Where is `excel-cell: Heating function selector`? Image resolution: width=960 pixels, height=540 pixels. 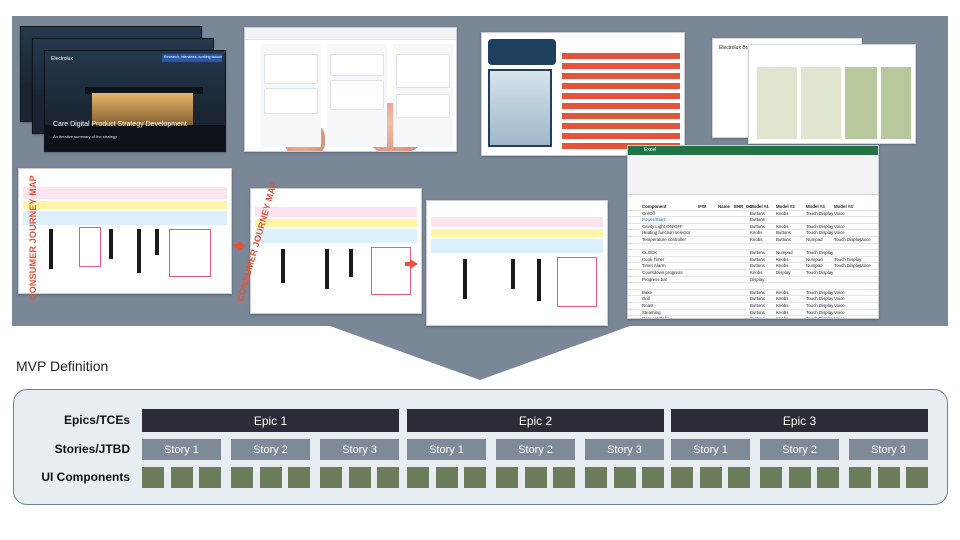 excel-cell: Heating function selector is located at coordinates (666, 232).